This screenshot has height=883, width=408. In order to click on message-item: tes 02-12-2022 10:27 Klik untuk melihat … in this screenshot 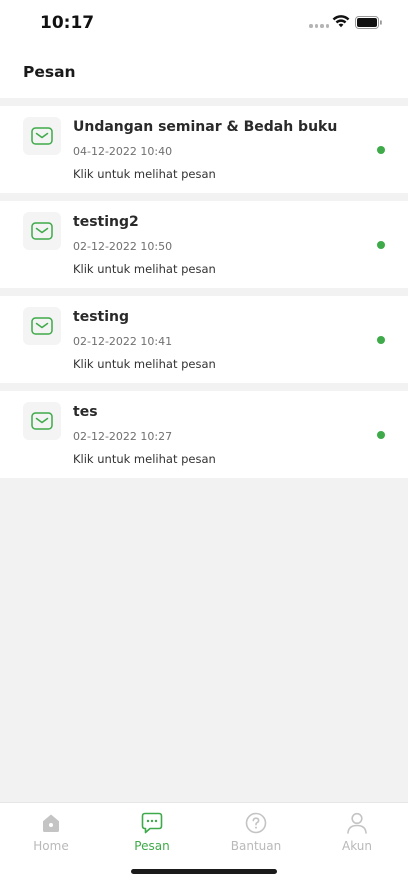, I will do `click(204, 434)`.